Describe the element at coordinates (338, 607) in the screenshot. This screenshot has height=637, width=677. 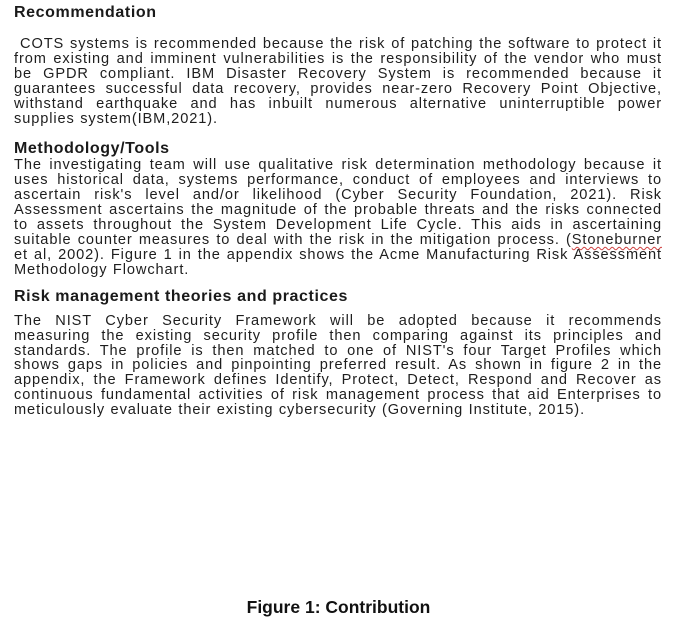
I see `figure-caption: Figure 1: Contribution` at that location.